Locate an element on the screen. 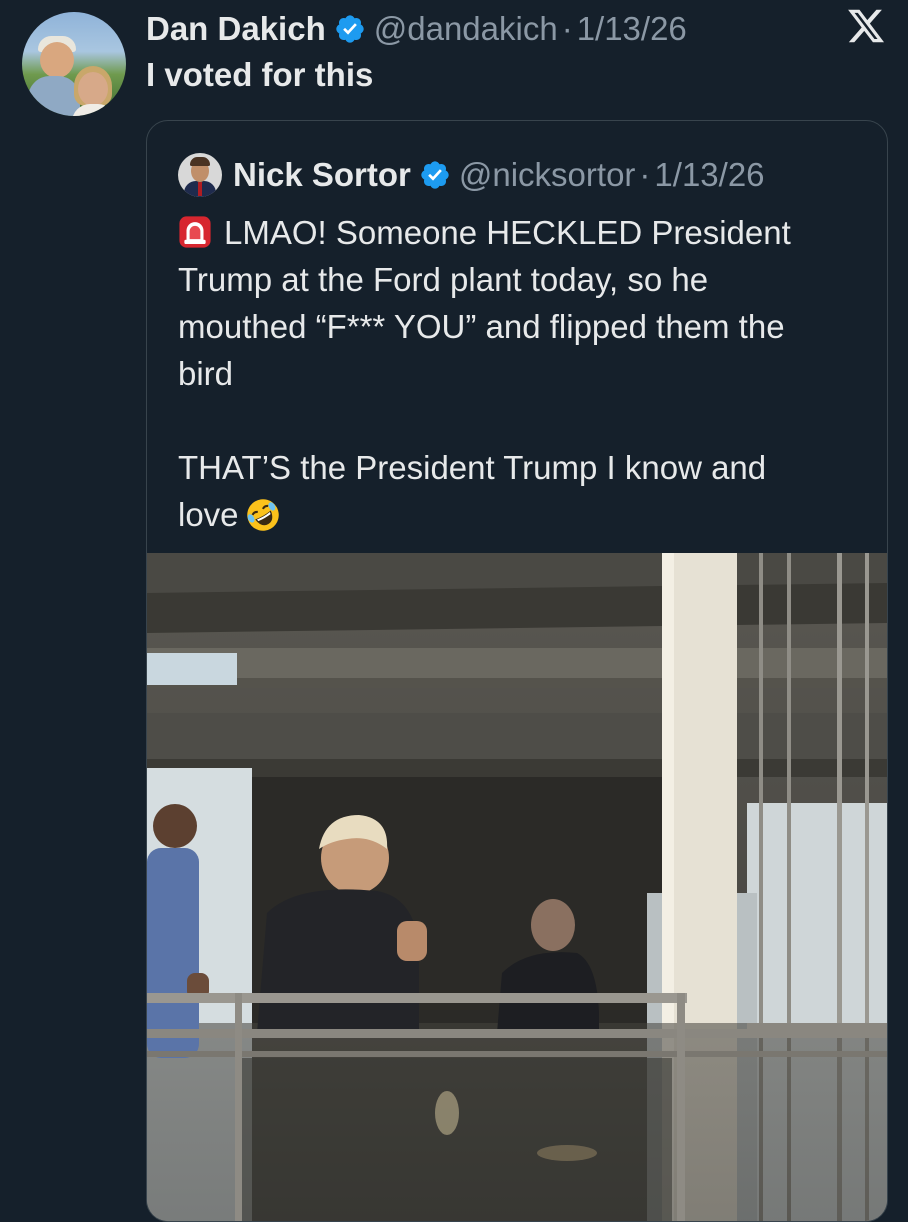 The image size is (908, 1222). text-line: love is located at coordinates (528, 514).